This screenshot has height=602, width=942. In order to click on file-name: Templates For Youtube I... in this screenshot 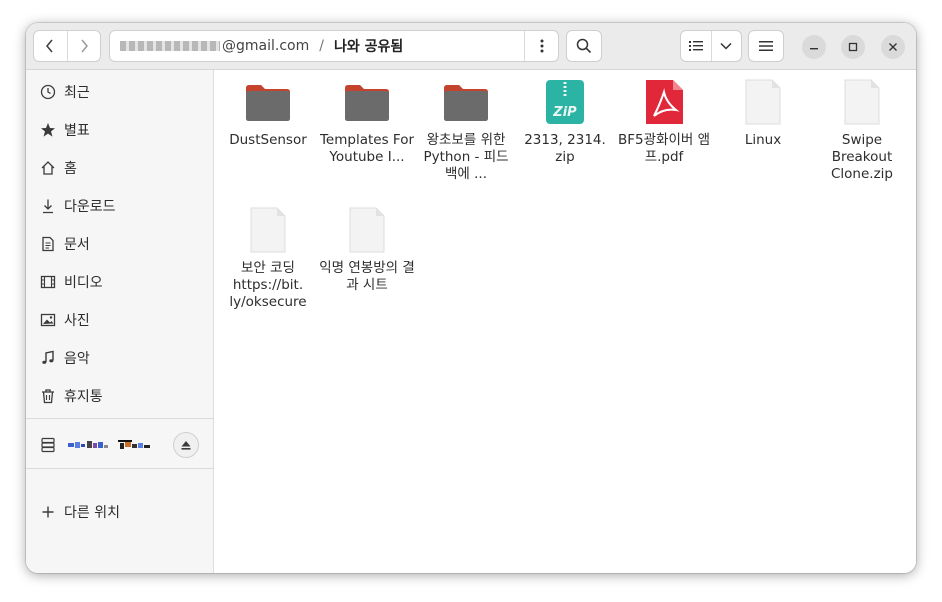, I will do `click(367, 148)`.